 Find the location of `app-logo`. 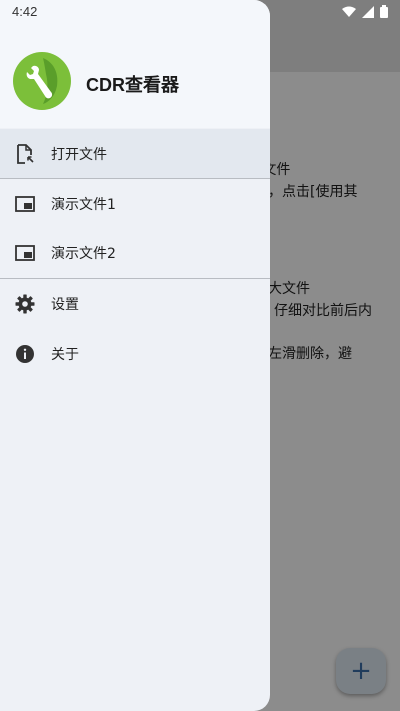

app-logo is located at coordinates (42, 81).